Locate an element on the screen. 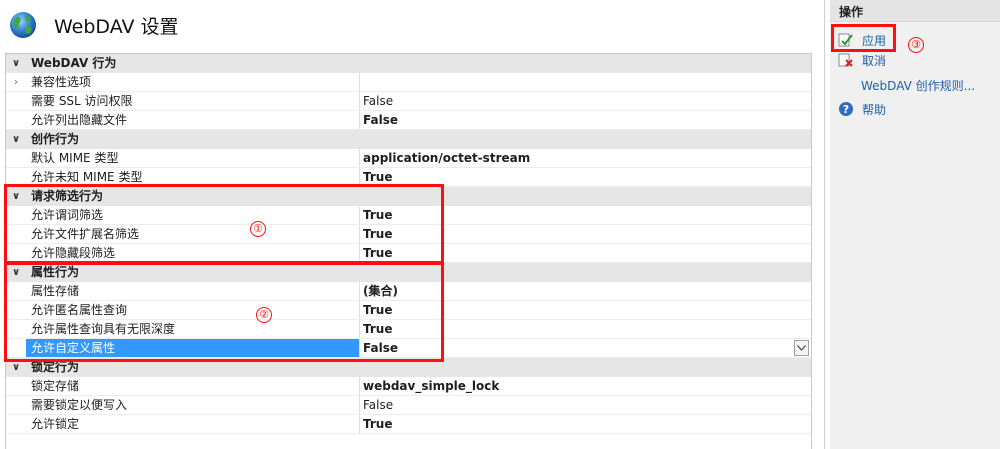  property-name: 允许列出隐藏文件 is located at coordinates (193, 120).